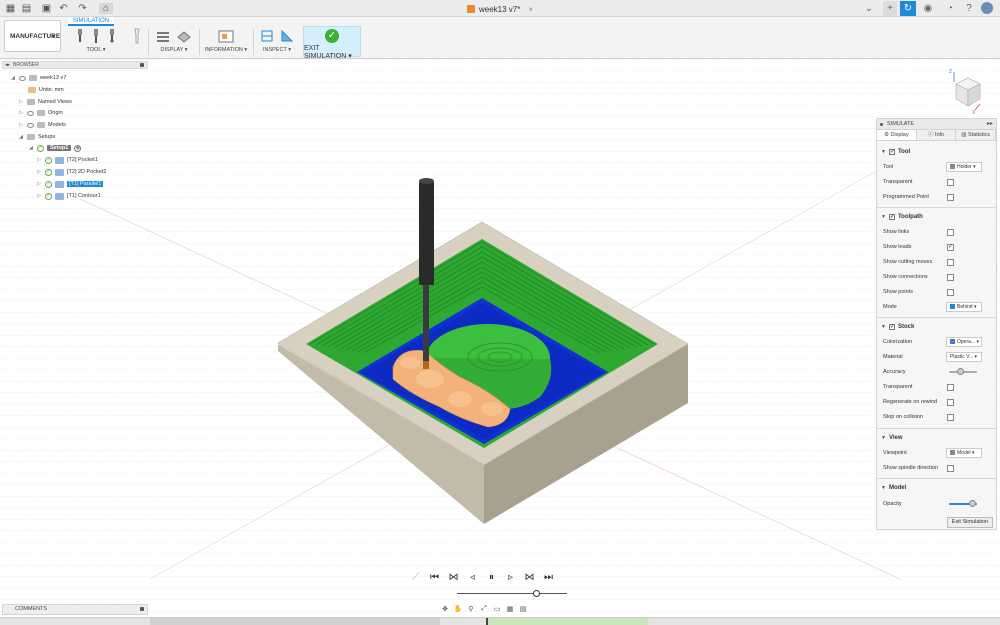  What do you see at coordinates (964, 357) in the screenshot?
I see `material-dropdown: Plastic V... ▾` at bounding box center [964, 357].